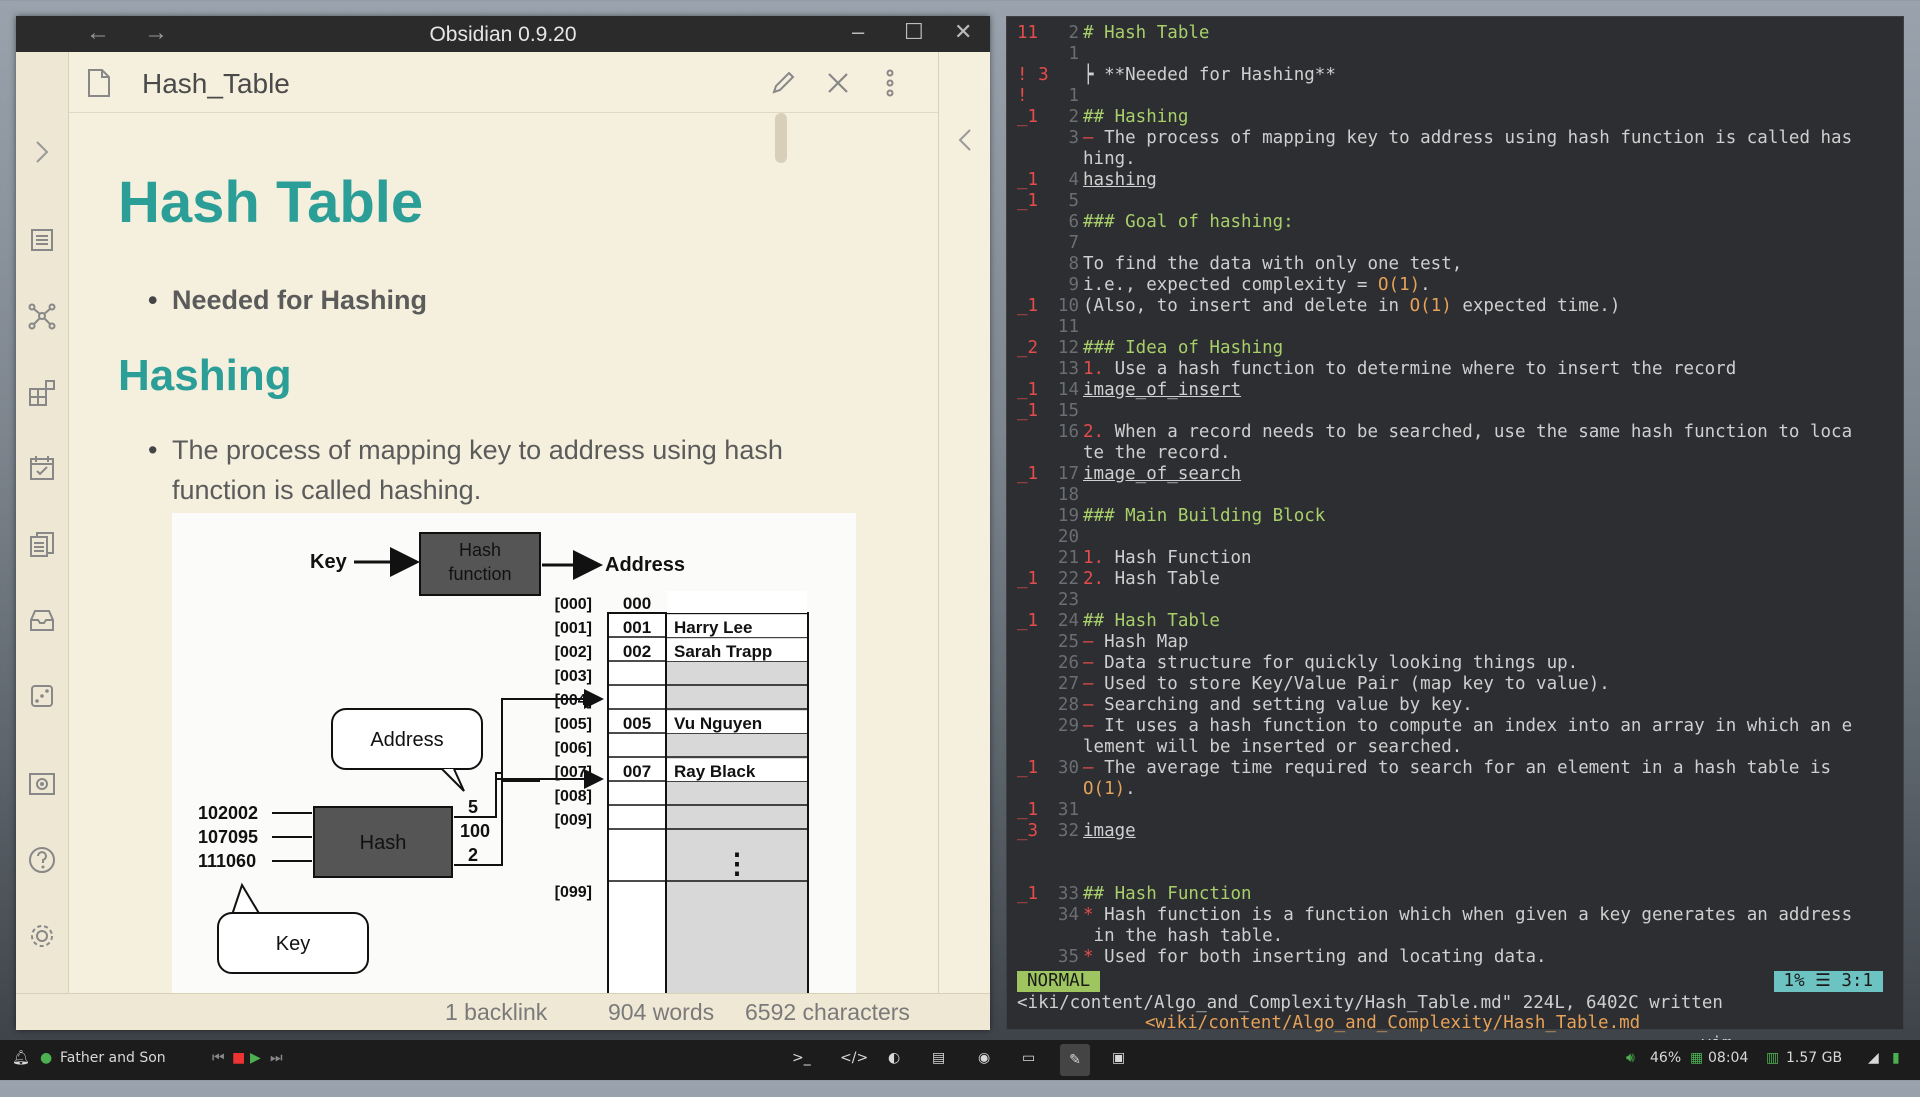 Image resolution: width=1920 pixels, height=1097 pixels. Describe the element at coordinates (965, 142) in the screenshot. I see `expand-right-sidebar-icon` at that location.